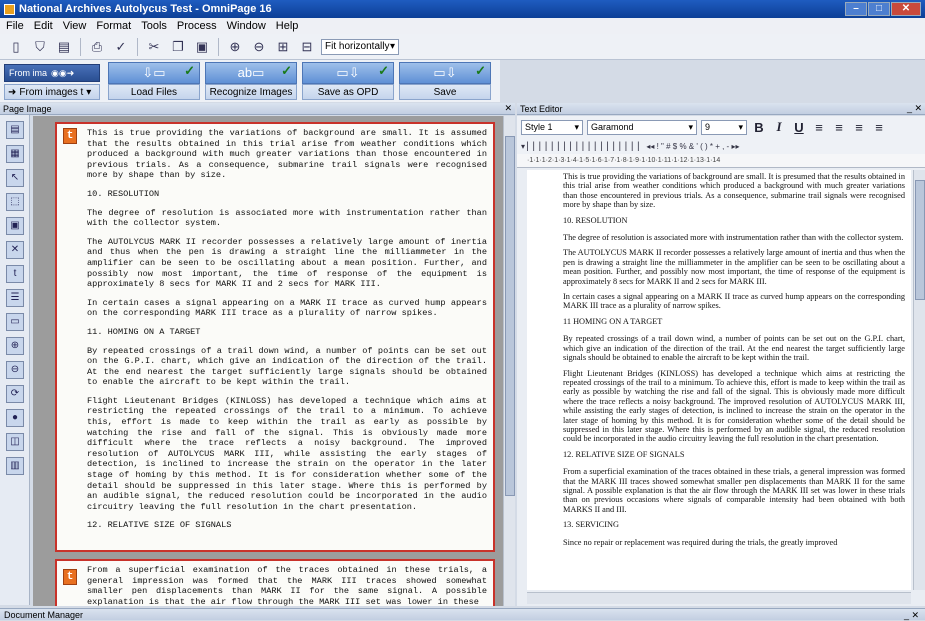 The width and height of the screenshot is (925, 621). I want to click on save-opd-icon: ▭⇩, so click(348, 72).